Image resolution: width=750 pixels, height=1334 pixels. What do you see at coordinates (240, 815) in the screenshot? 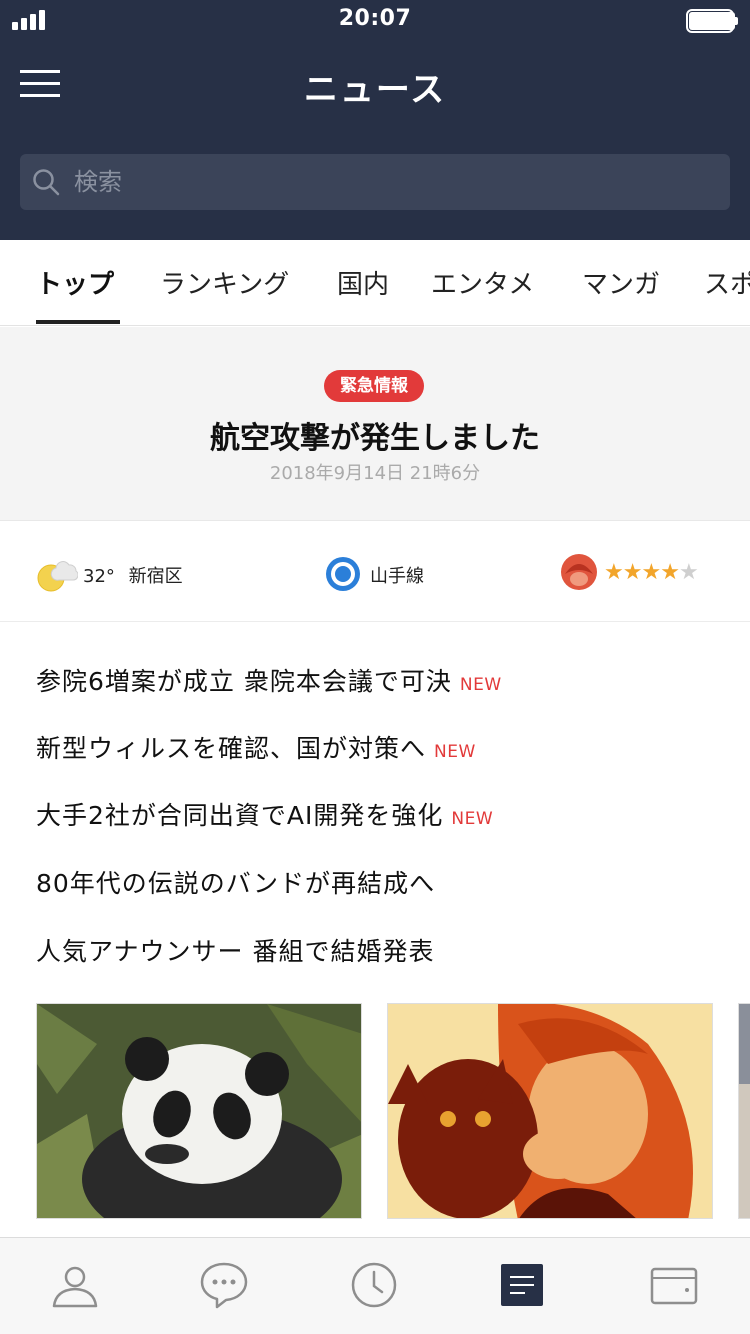
I see `headline-text: 大手2社が合同出資でAI開発を強化` at bounding box center [240, 815].